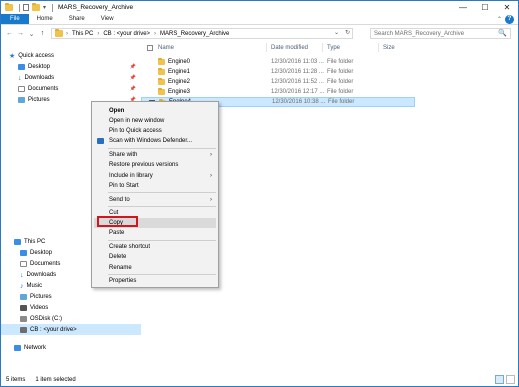  Describe the element at coordinates (150, 48) in the screenshot. I see `select-all-checkbox` at that location.